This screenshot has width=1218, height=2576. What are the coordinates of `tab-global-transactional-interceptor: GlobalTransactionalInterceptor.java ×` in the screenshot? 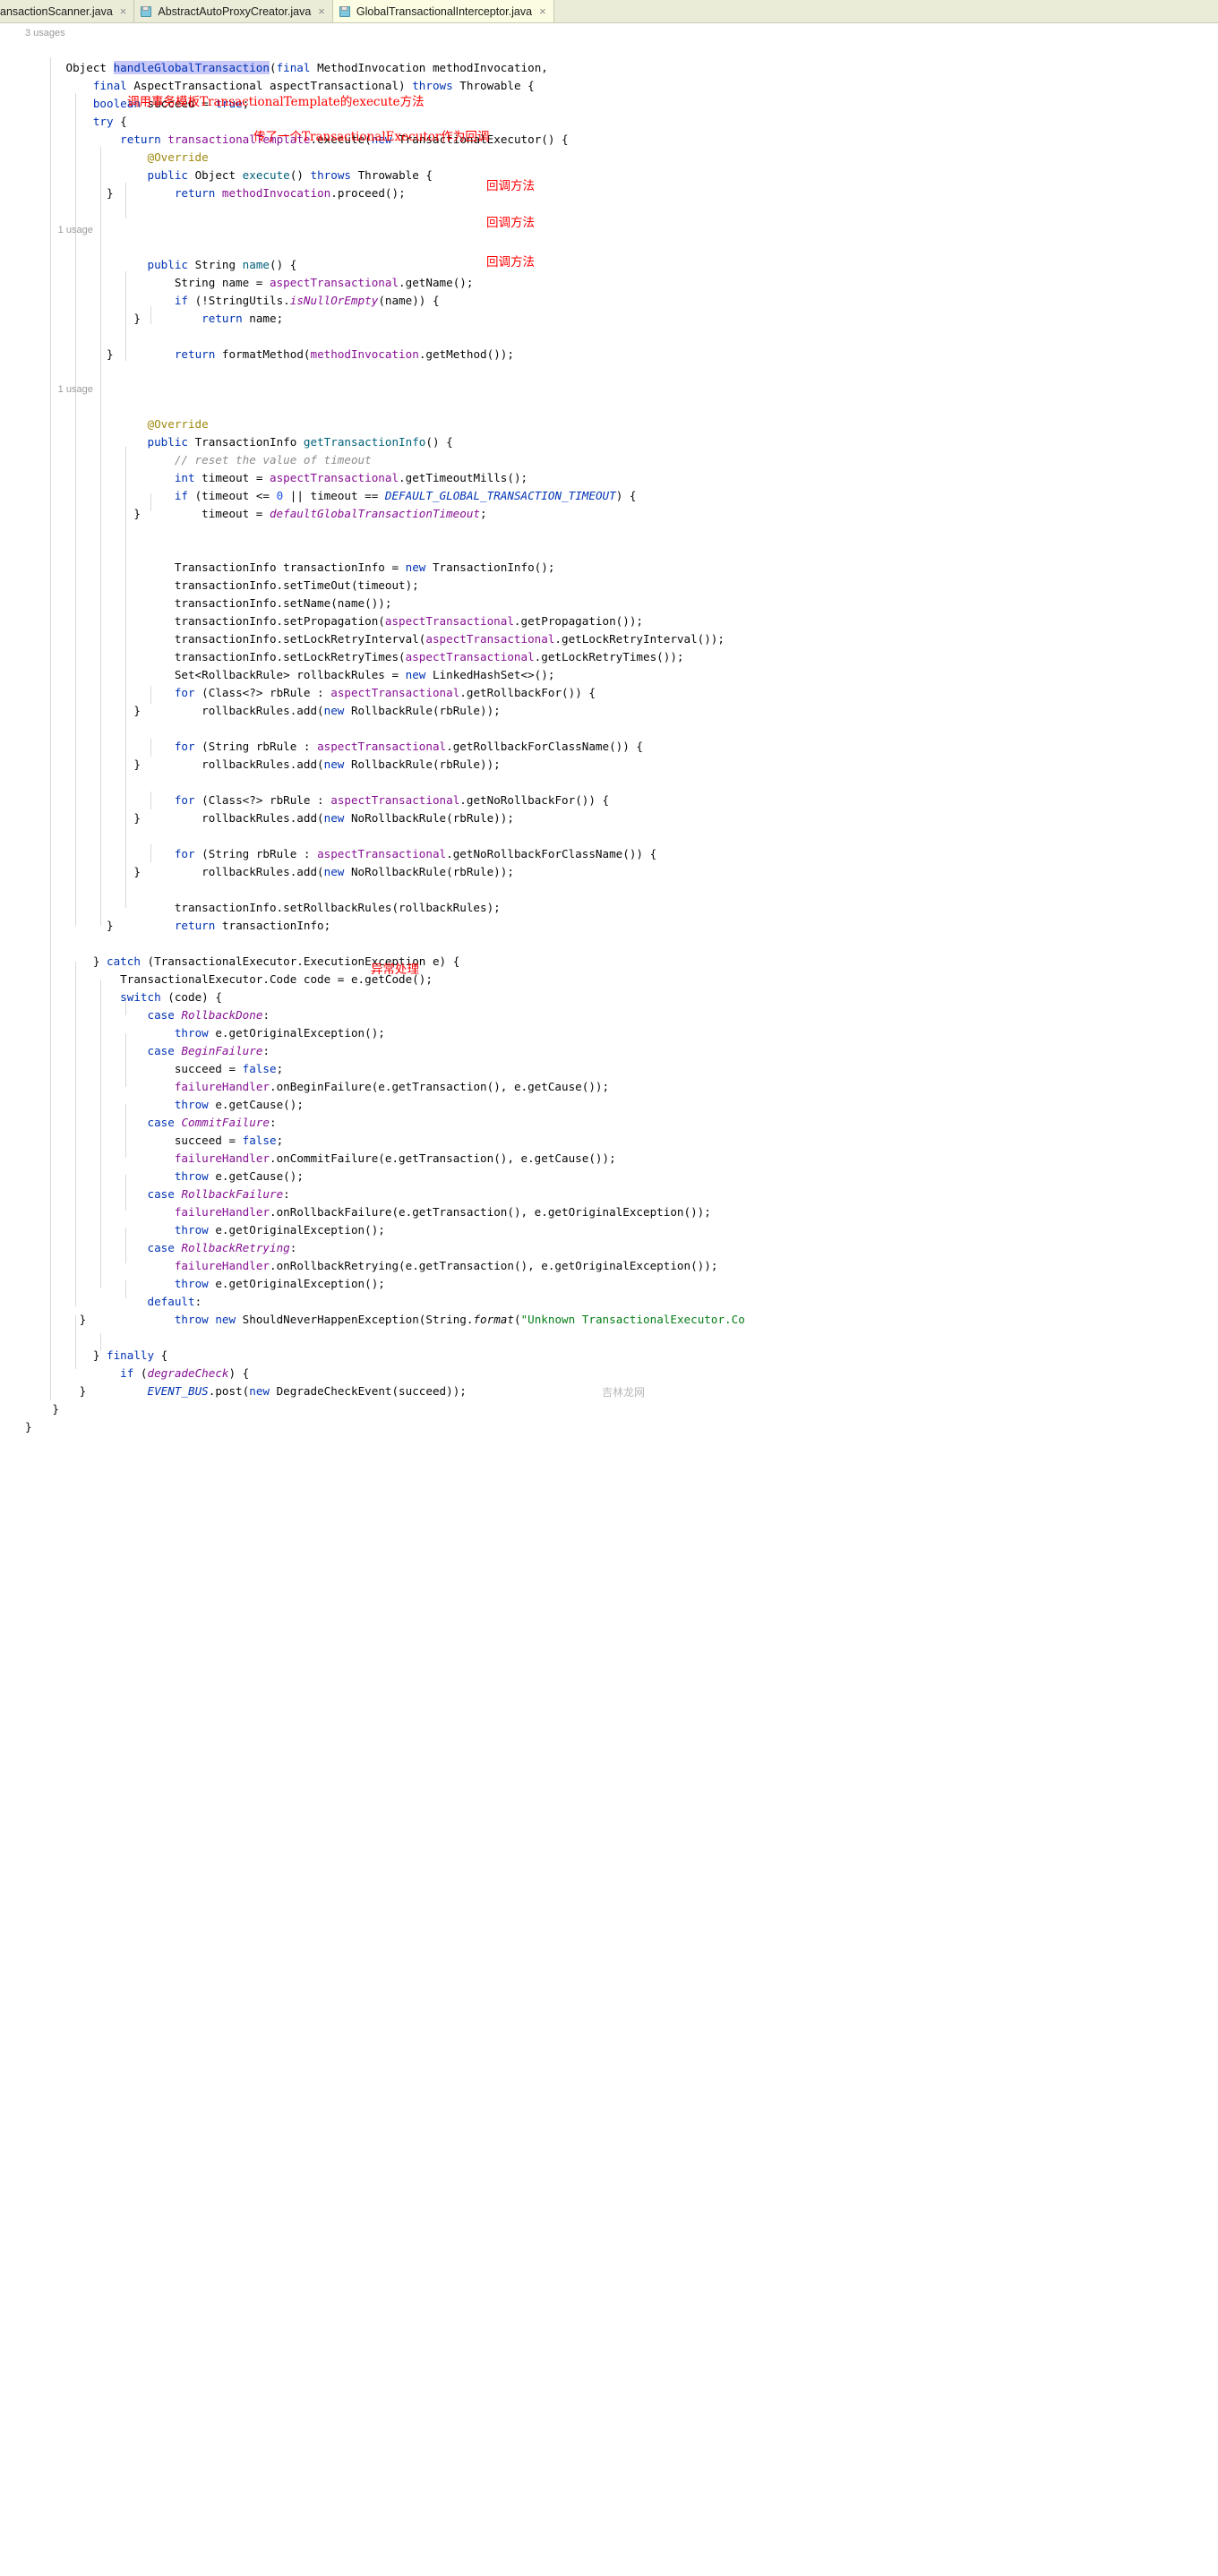 It's located at (442, 11).